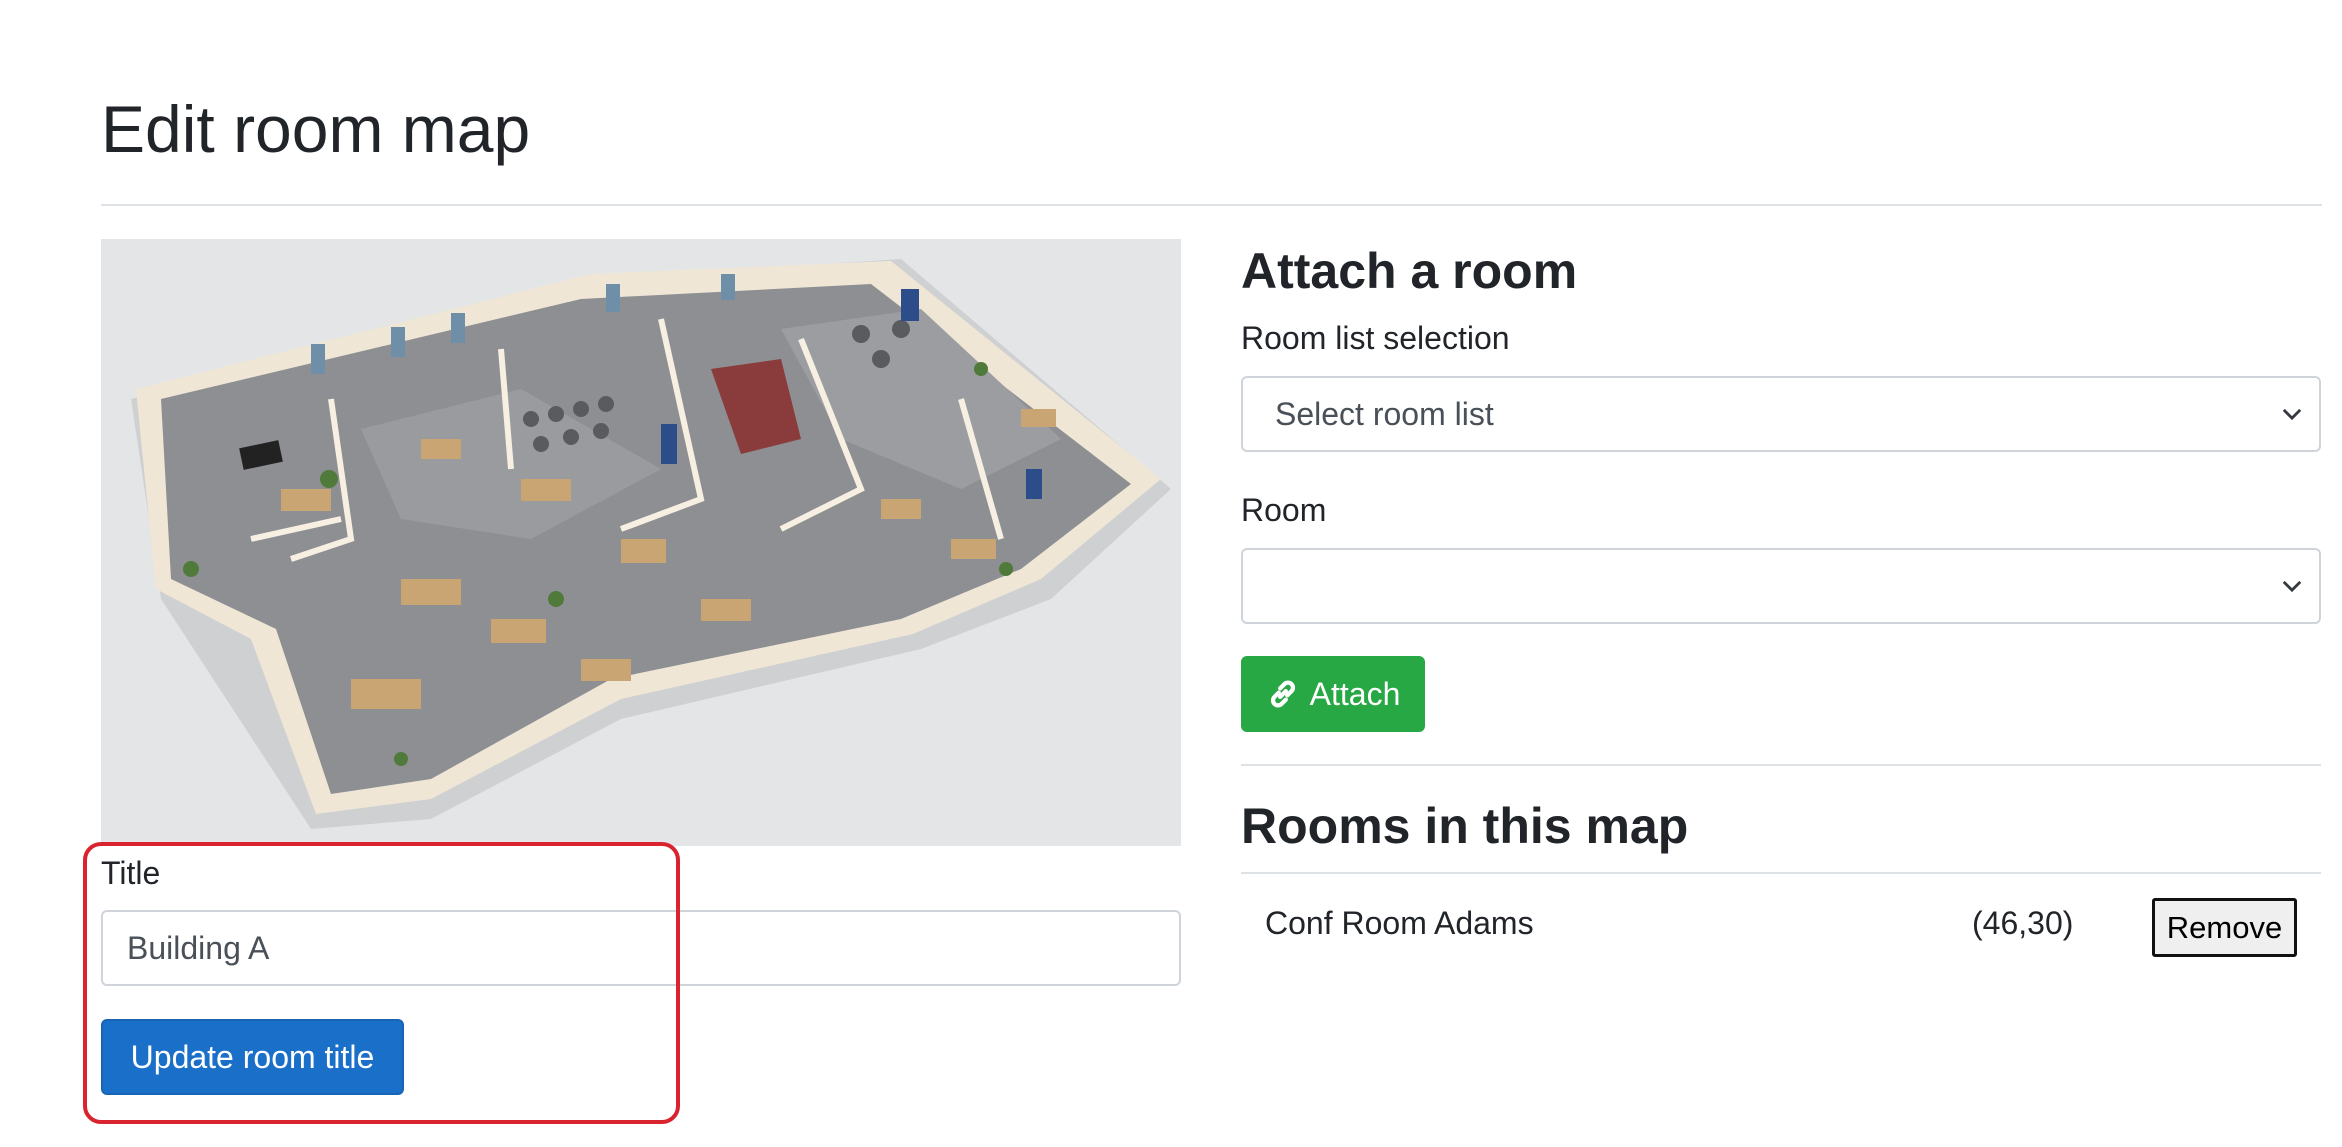 The image size is (2342, 1147). What do you see at coordinates (1399, 923) in the screenshot?
I see `room-name: Conf Room Adams` at bounding box center [1399, 923].